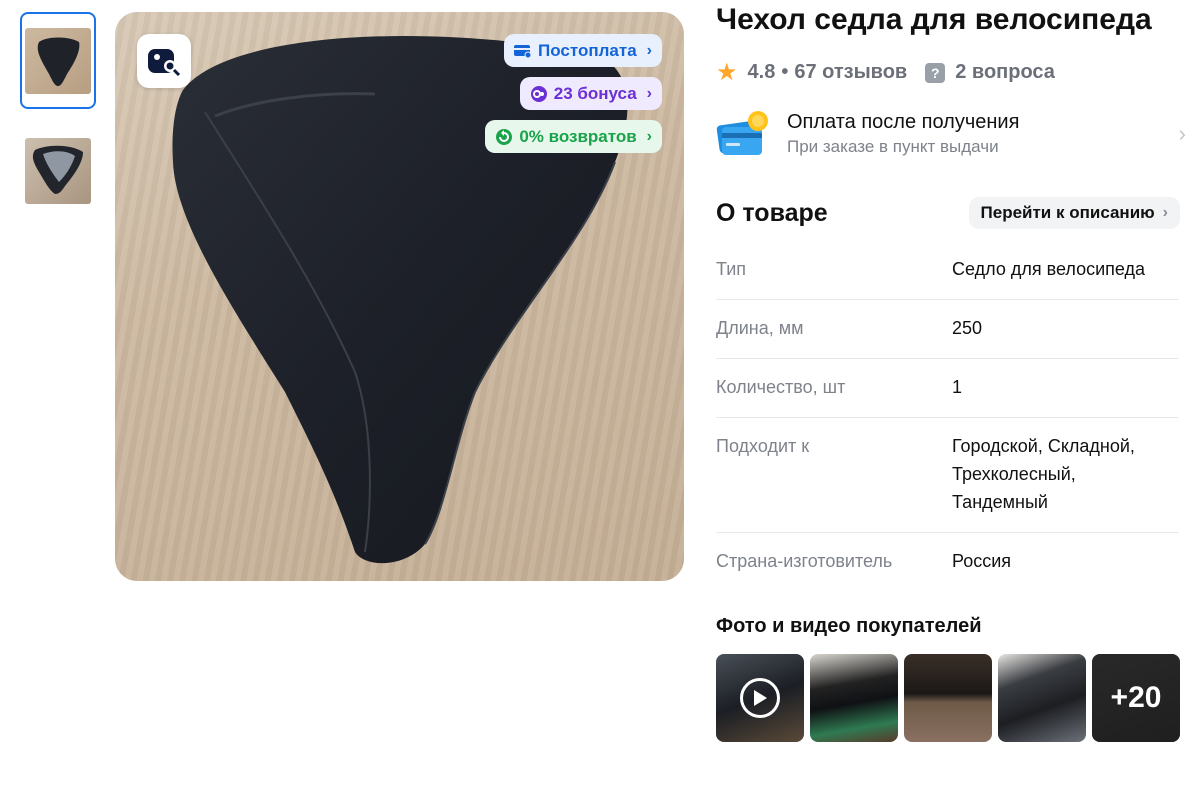 This screenshot has width=1200, height=795. Describe the element at coordinates (957, 387) in the screenshot. I see `spec-value: 1` at that location.